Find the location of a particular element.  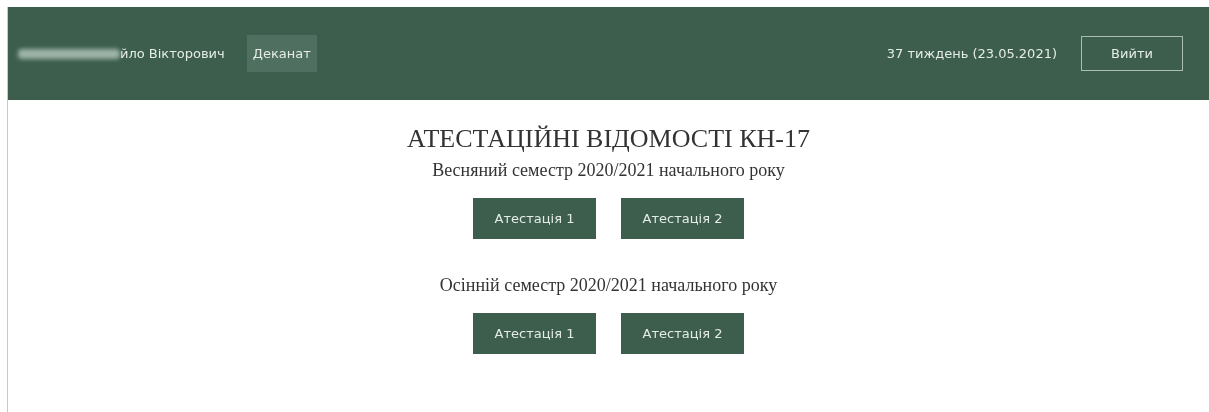

logout-button: Вийти is located at coordinates (1132, 53).